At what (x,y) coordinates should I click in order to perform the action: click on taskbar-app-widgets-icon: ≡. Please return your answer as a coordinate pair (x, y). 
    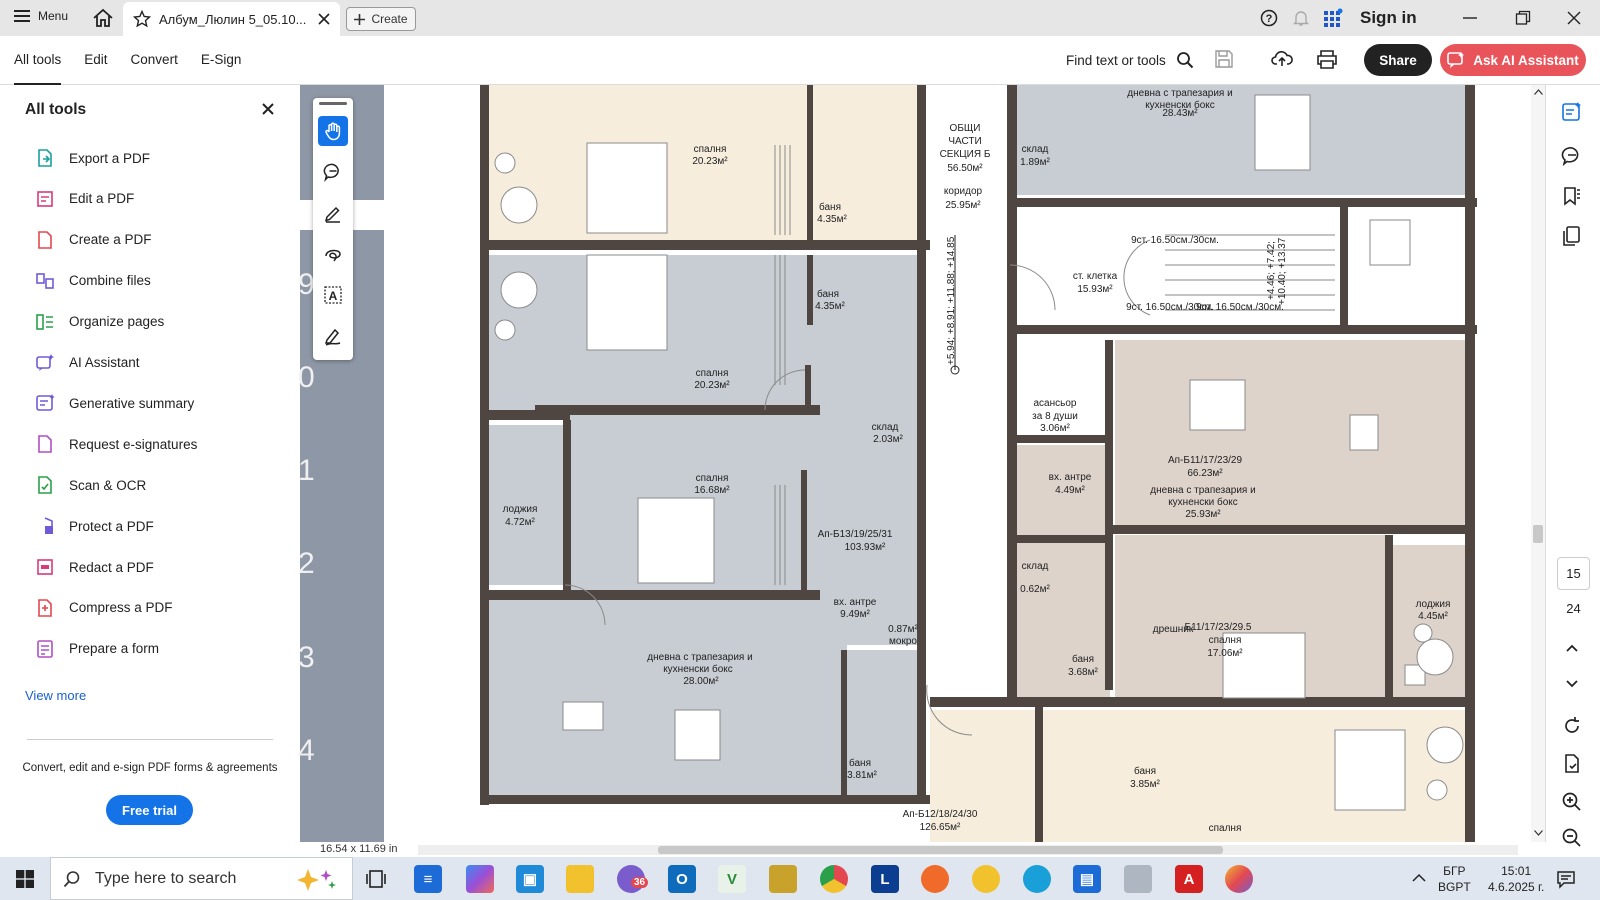
    Looking at the image, I should click on (428, 879).